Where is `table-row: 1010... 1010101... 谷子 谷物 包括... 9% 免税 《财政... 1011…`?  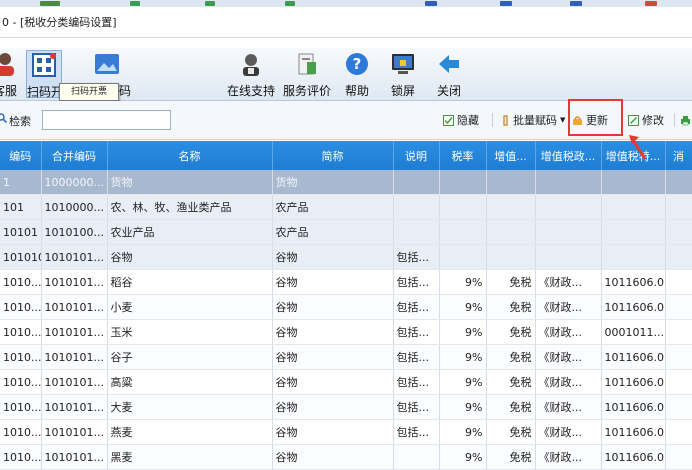
table-row: 1010... 1010101... 谷子 谷物 包括... 9% 免税 《财政... 1011… is located at coordinates (346, 357).